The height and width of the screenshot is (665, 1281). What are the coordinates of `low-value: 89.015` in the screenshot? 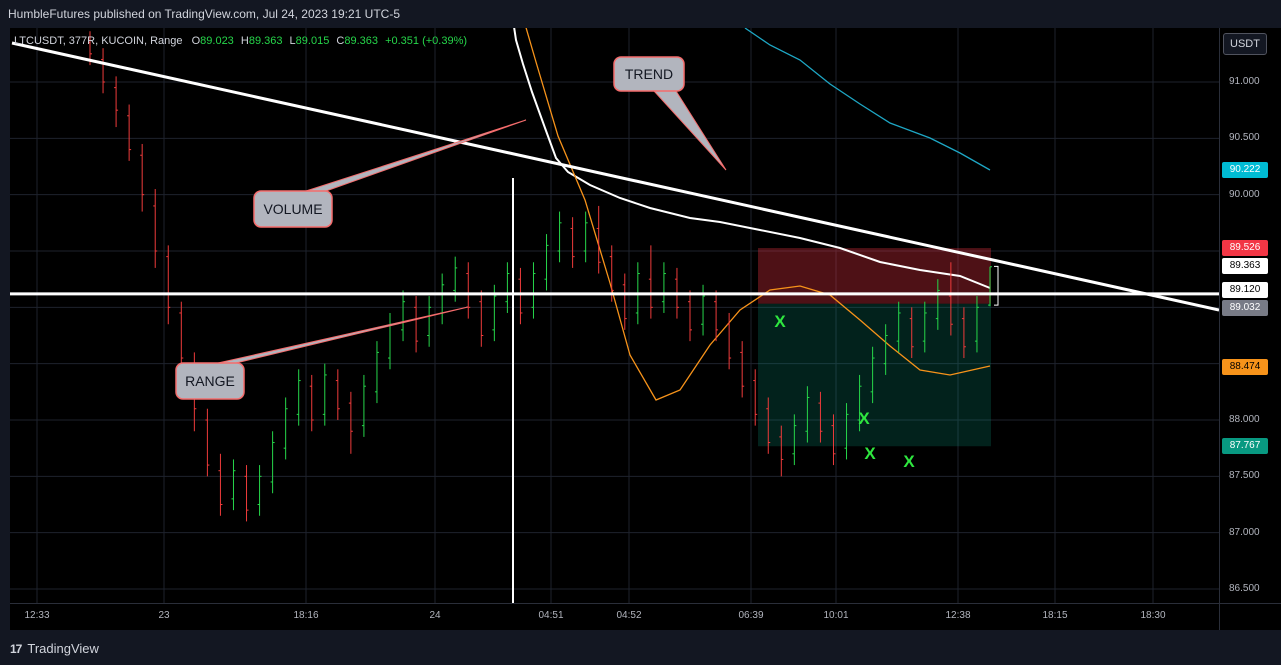 It's located at (312, 41).